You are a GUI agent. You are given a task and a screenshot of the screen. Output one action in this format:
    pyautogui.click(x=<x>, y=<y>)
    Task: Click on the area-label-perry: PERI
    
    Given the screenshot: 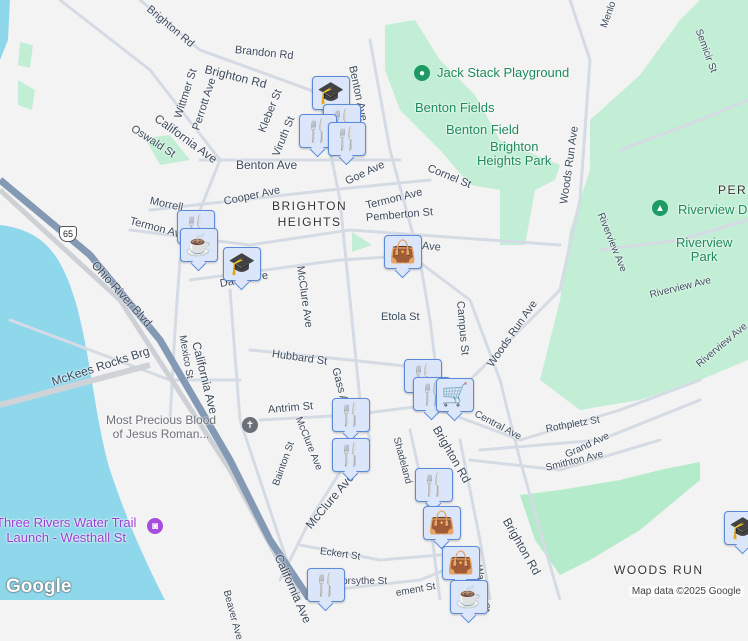 What is the action you would take?
    pyautogui.click(x=733, y=190)
    